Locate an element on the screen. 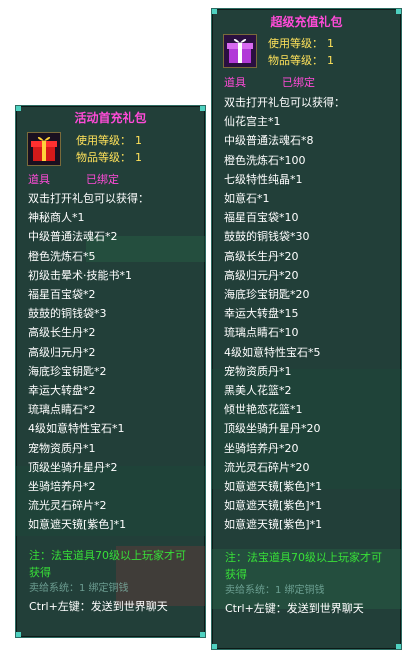  reward-item: 倾世艳恋花篮*1 is located at coordinates (263, 410).